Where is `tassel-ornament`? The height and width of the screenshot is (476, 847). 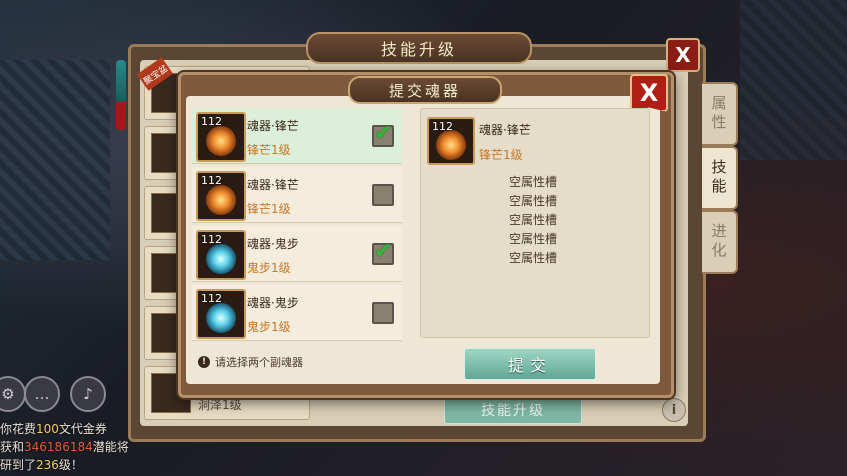 tassel-ornament is located at coordinates (121, 95).